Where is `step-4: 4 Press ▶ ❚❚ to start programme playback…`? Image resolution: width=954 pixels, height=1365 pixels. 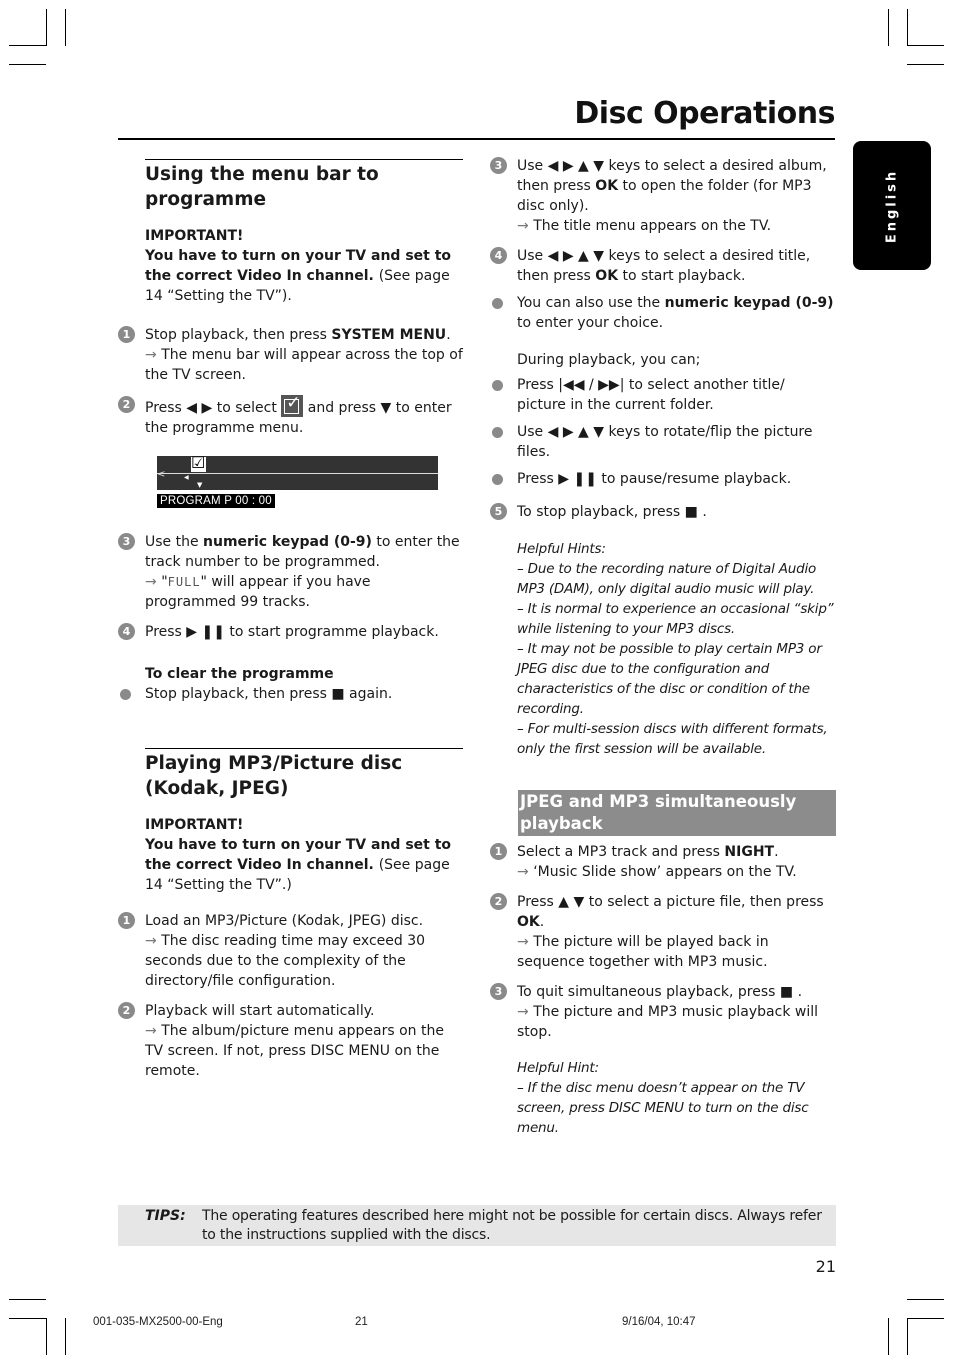 step-4: 4 Press ▶ ❚❚ to start programme playback… is located at coordinates (290, 632).